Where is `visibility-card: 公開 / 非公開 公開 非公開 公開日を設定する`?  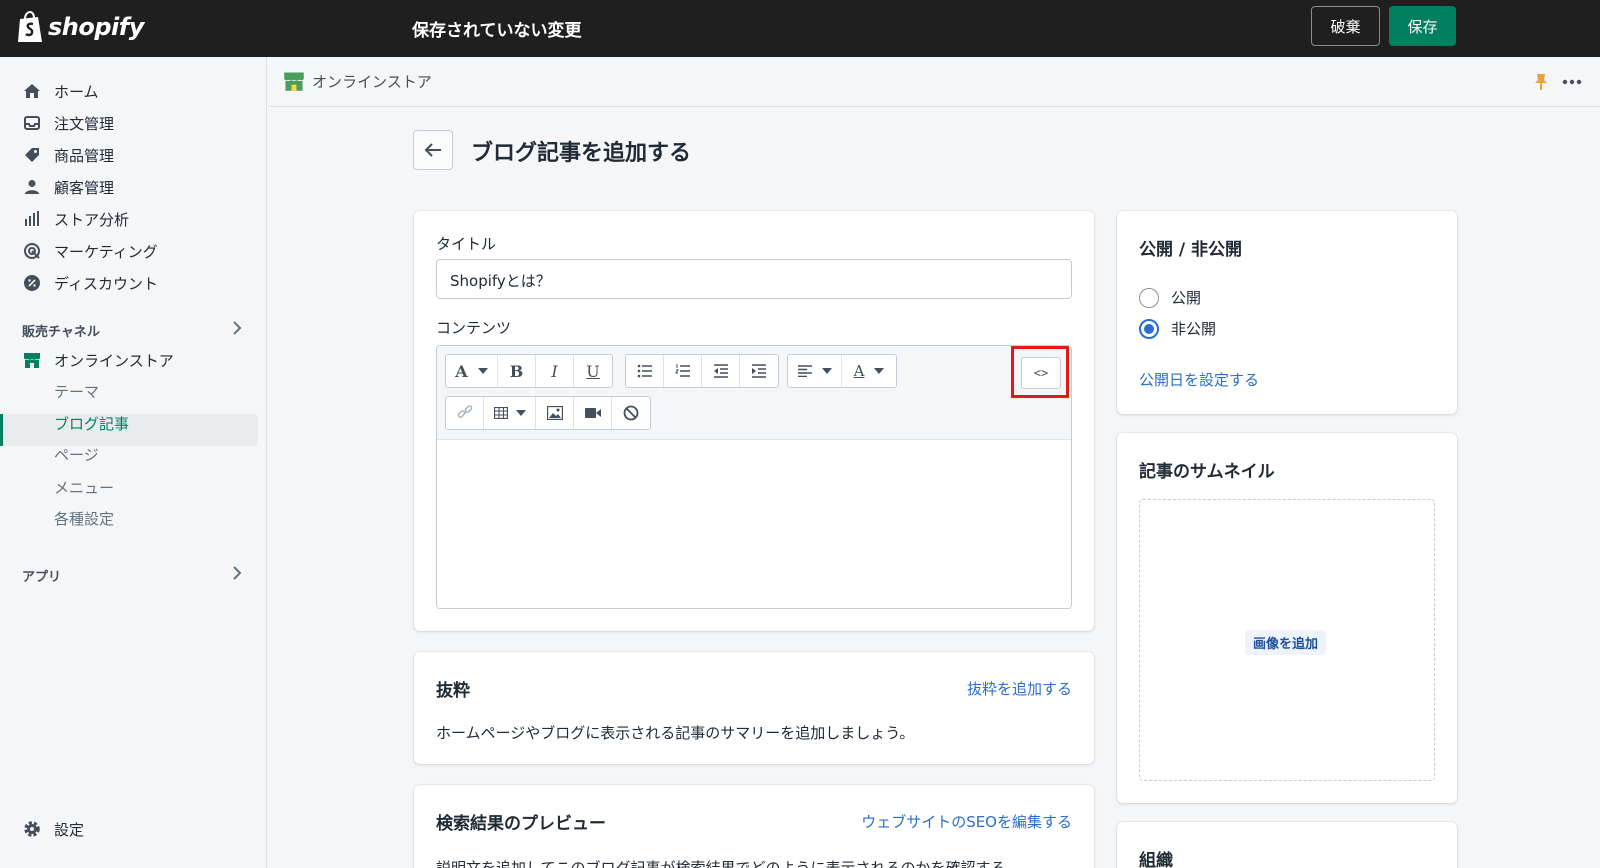
visibility-card: 公開 / 非公開 公開 非公開 公開日を設定する is located at coordinates (1287, 312).